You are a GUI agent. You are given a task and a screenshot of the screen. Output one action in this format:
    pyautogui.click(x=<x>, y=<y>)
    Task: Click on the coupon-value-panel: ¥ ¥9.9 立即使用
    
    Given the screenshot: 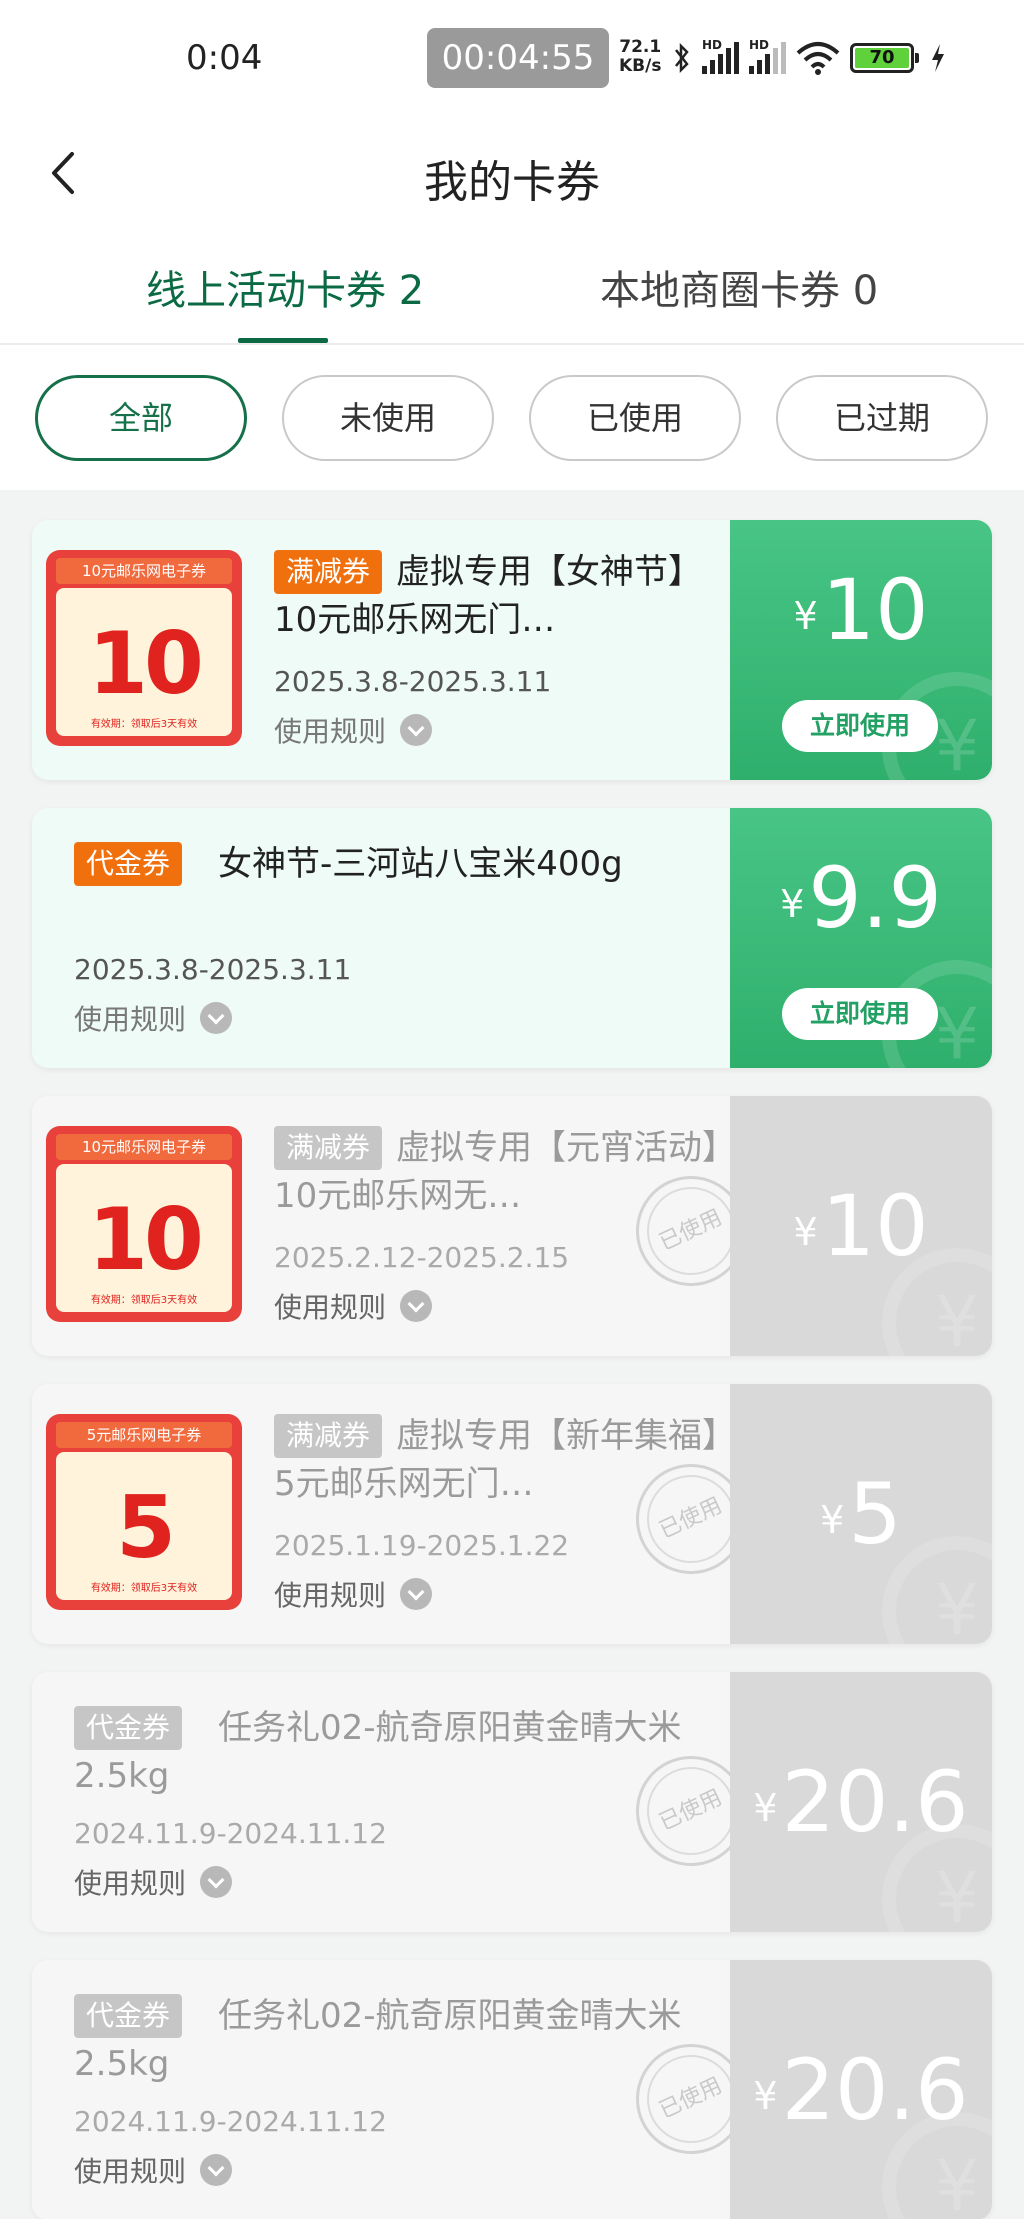 What is the action you would take?
    pyautogui.click(x=861, y=938)
    